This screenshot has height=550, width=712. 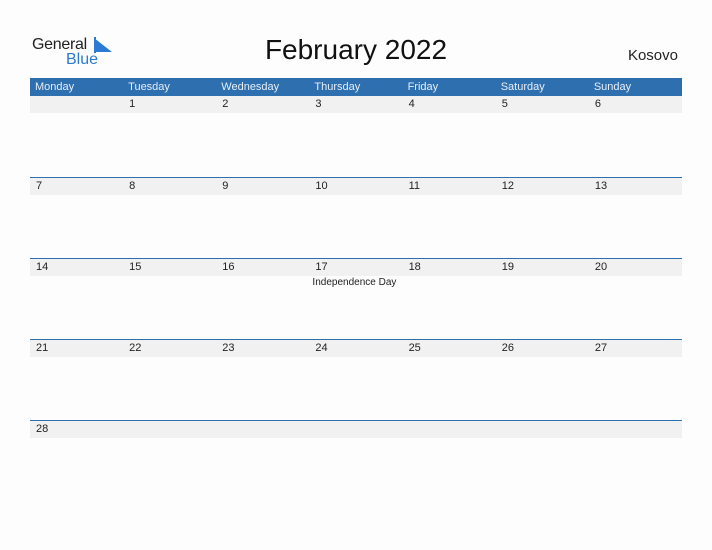 What do you see at coordinates (318, 104) in the screenshot?
I see `day-number: 3` at bounding box center [318, 104].